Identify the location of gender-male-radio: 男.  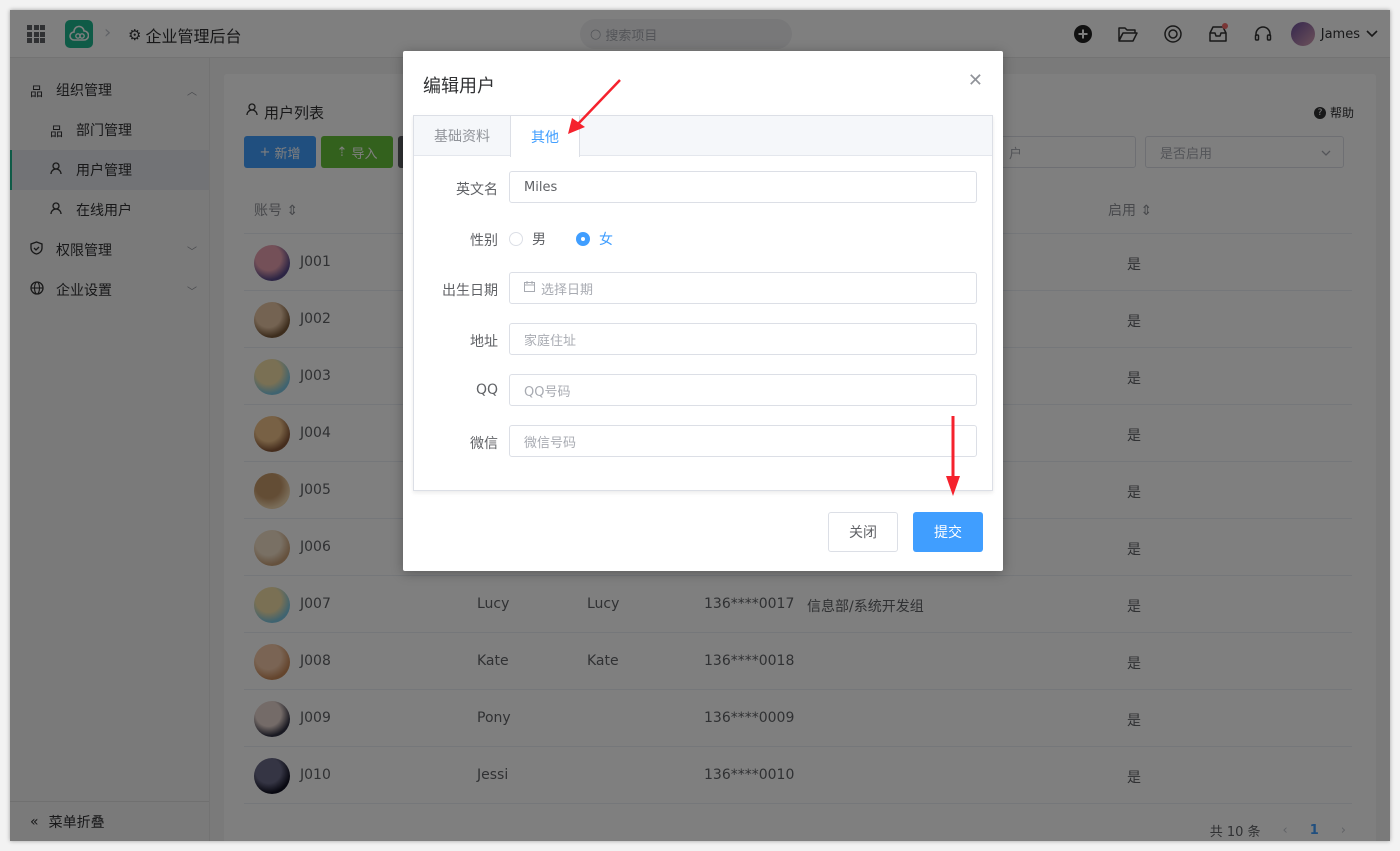
(527, 239).